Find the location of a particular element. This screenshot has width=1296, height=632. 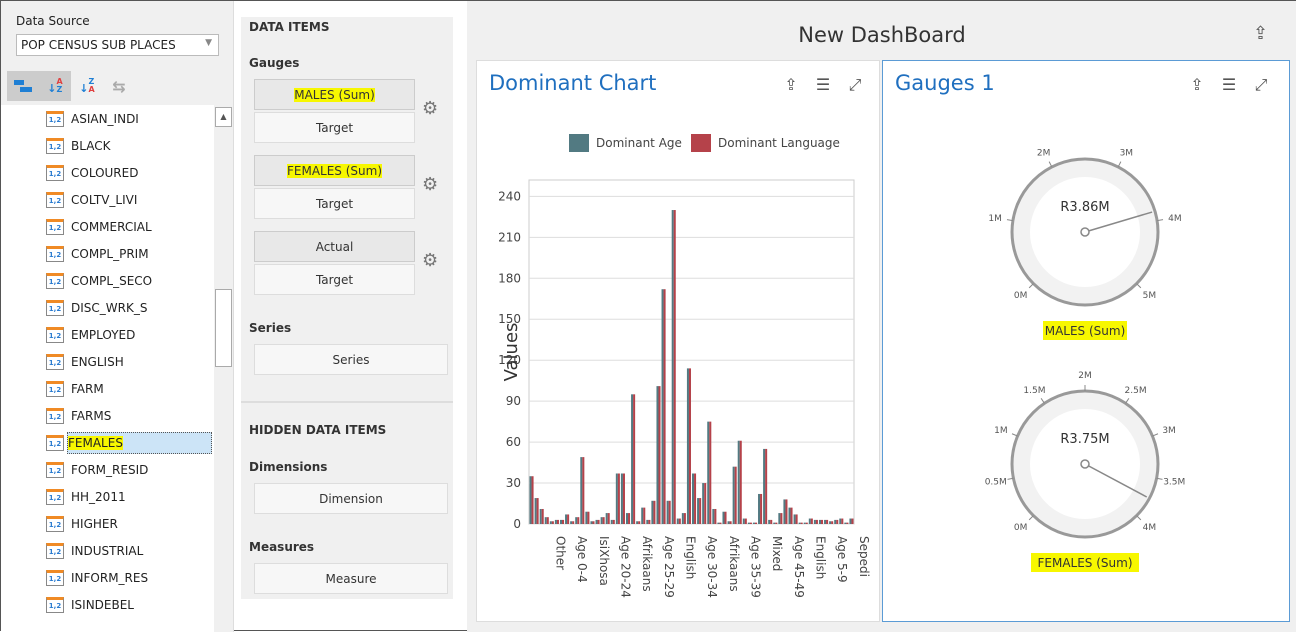

field-label: COMPL_PRIM is located at coordinates (110, 254).